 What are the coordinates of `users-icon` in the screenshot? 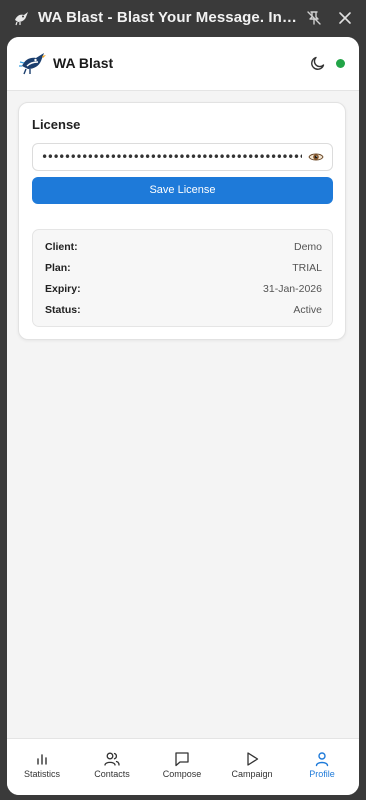 It's located at (112, 759).